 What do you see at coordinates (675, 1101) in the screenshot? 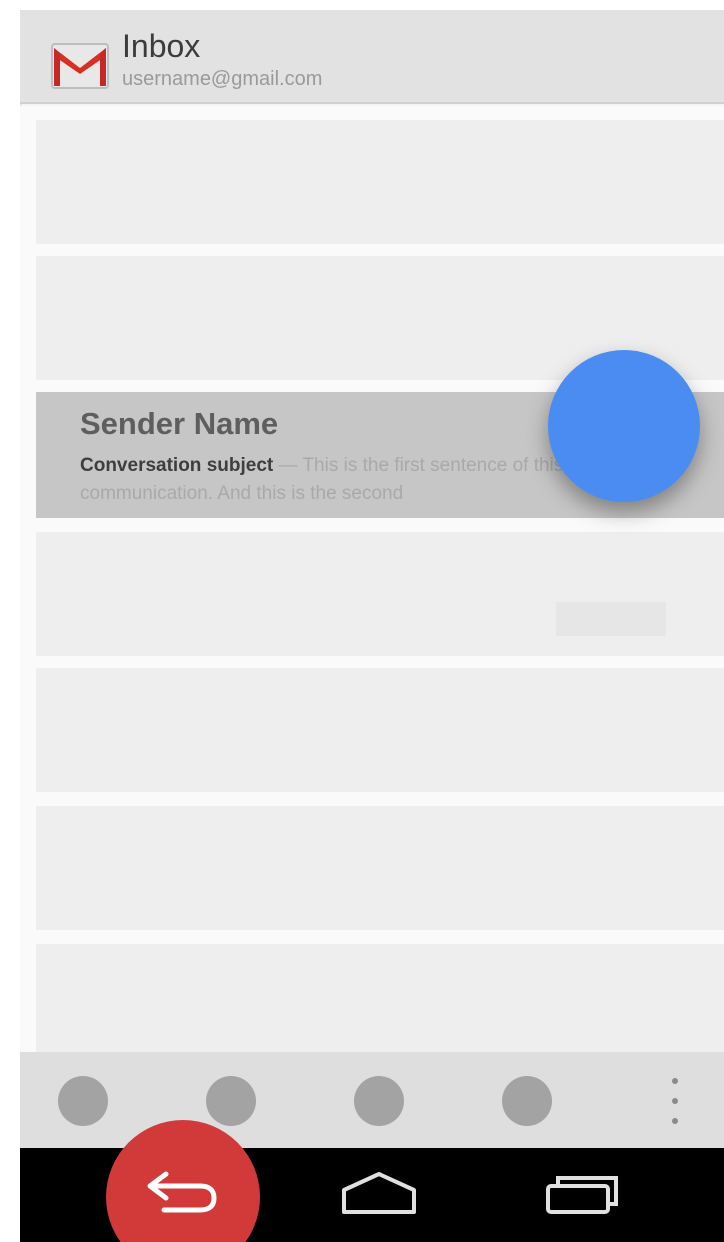
I see `overflow-menu-icon` at bounding box center [675, 1101].